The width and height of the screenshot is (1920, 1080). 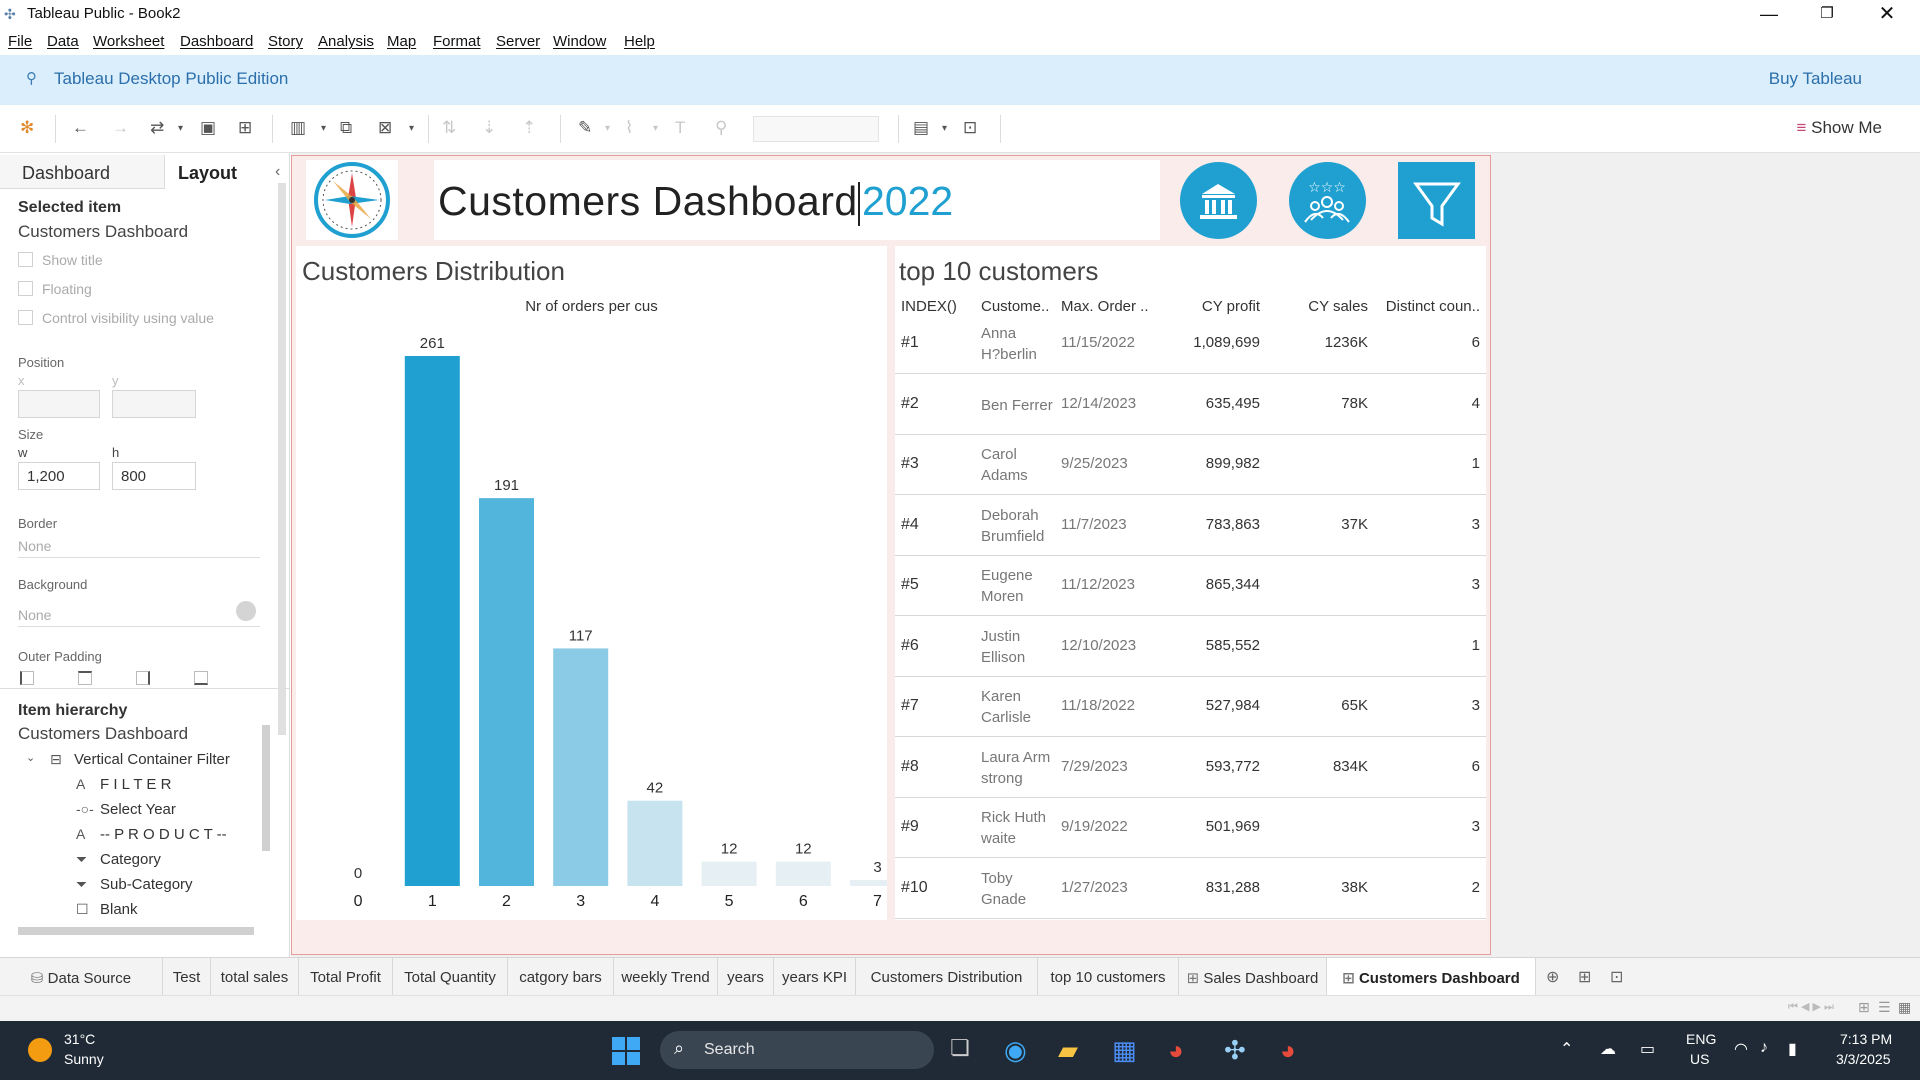 I want to click on bank-button, so click(x=1218, y=200).